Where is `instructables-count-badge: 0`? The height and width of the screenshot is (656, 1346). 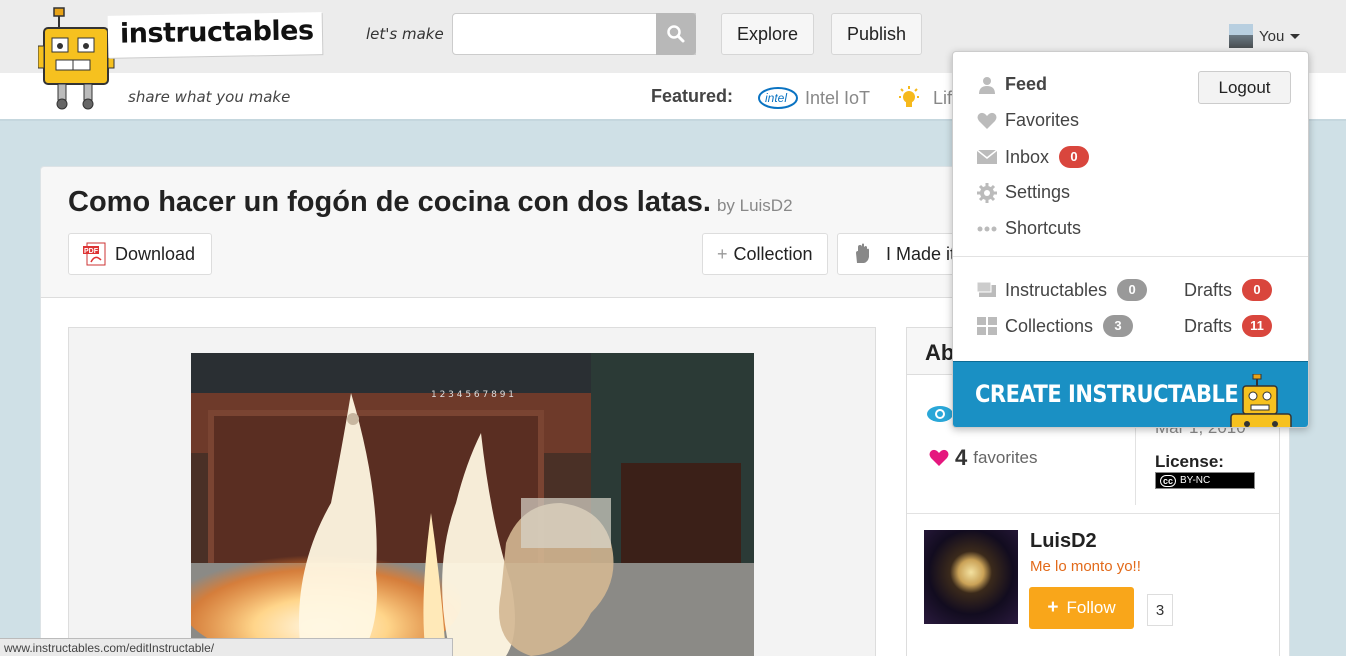 instructables-count-badge: 0 is located at coordinates (1132, 290).